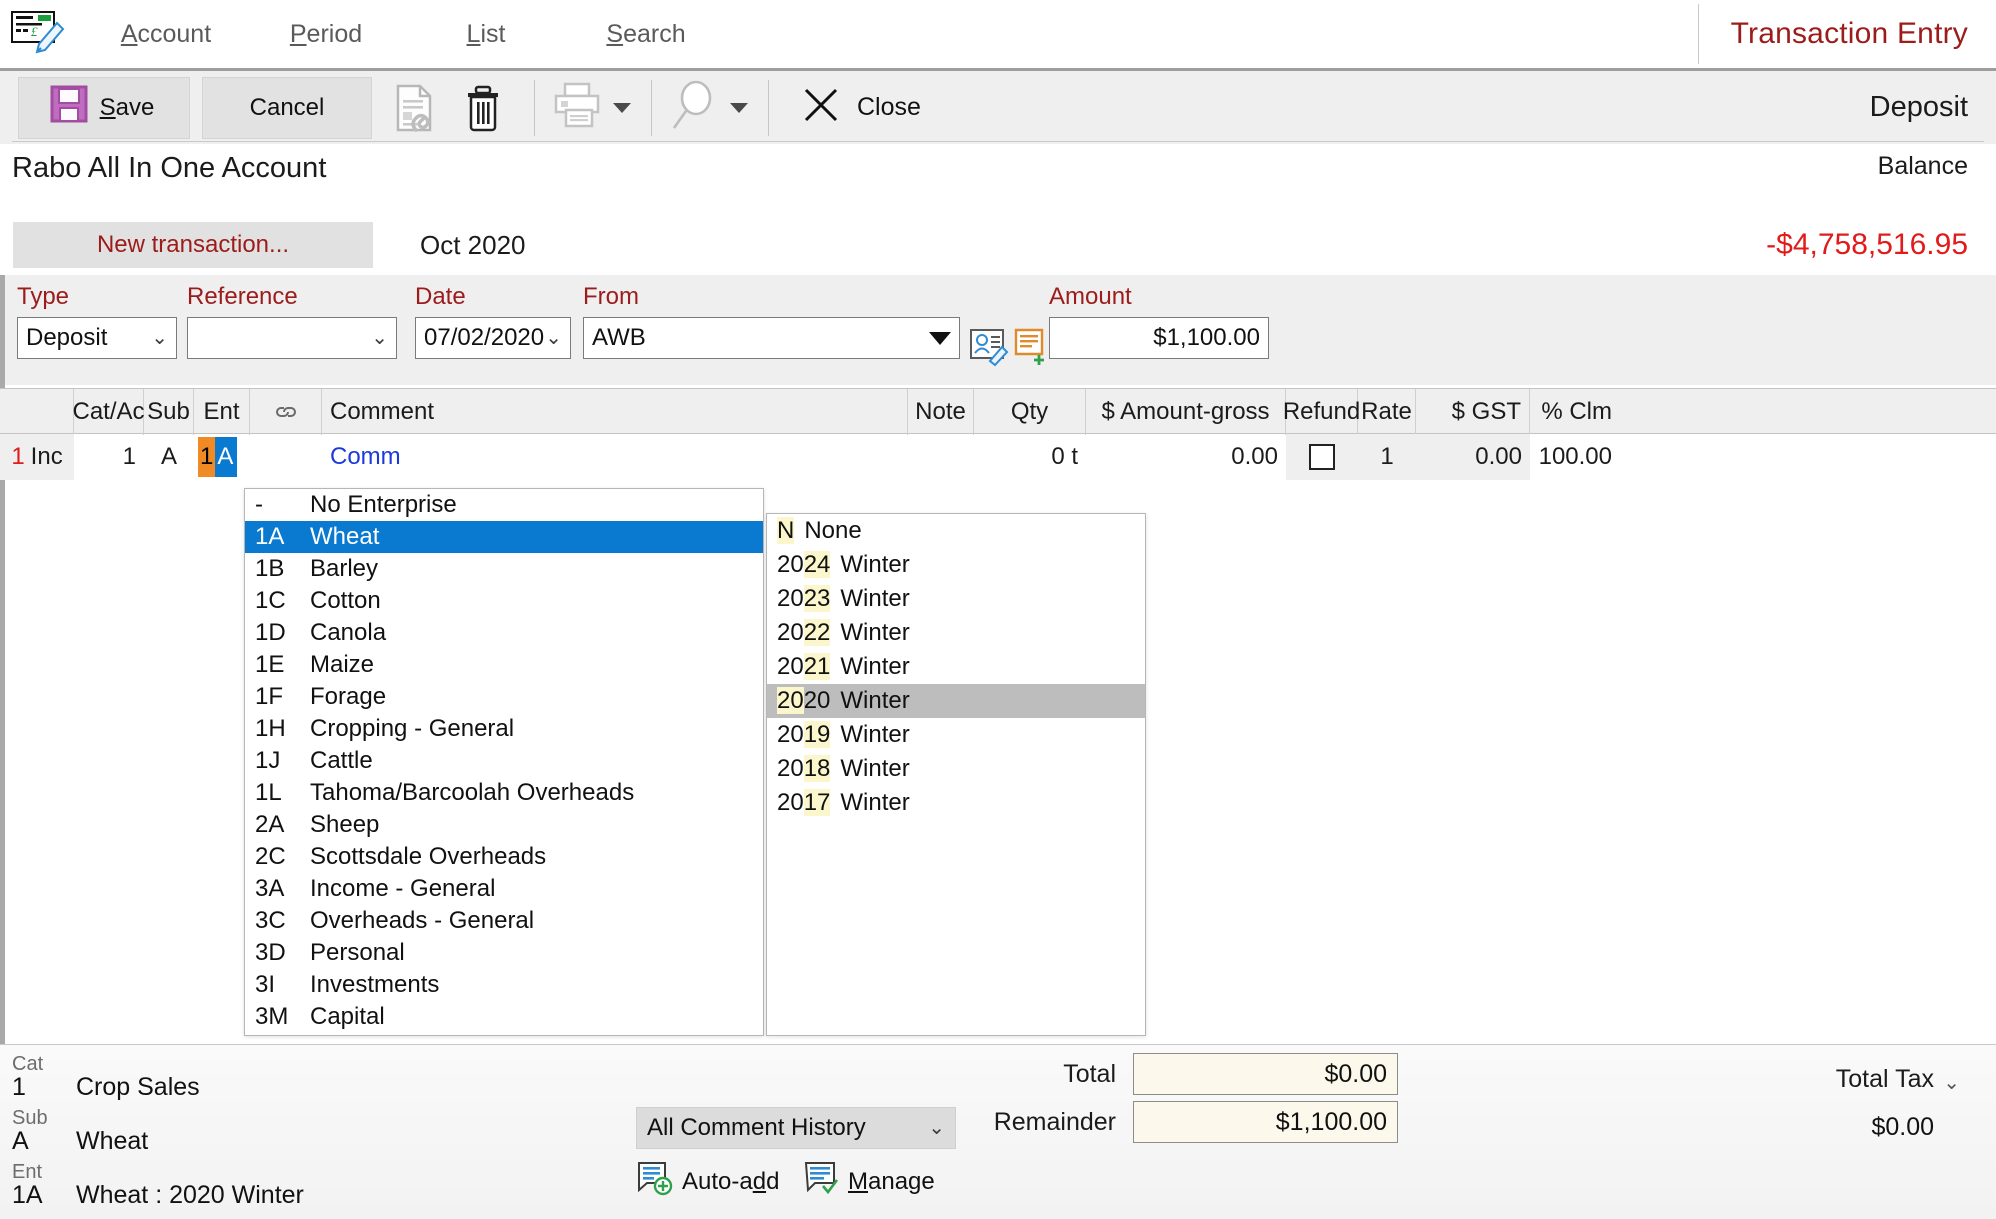 The height and width of the screenshot is (1219, 1996). I want to click on reference-select: ⌄, so click(292, 338).